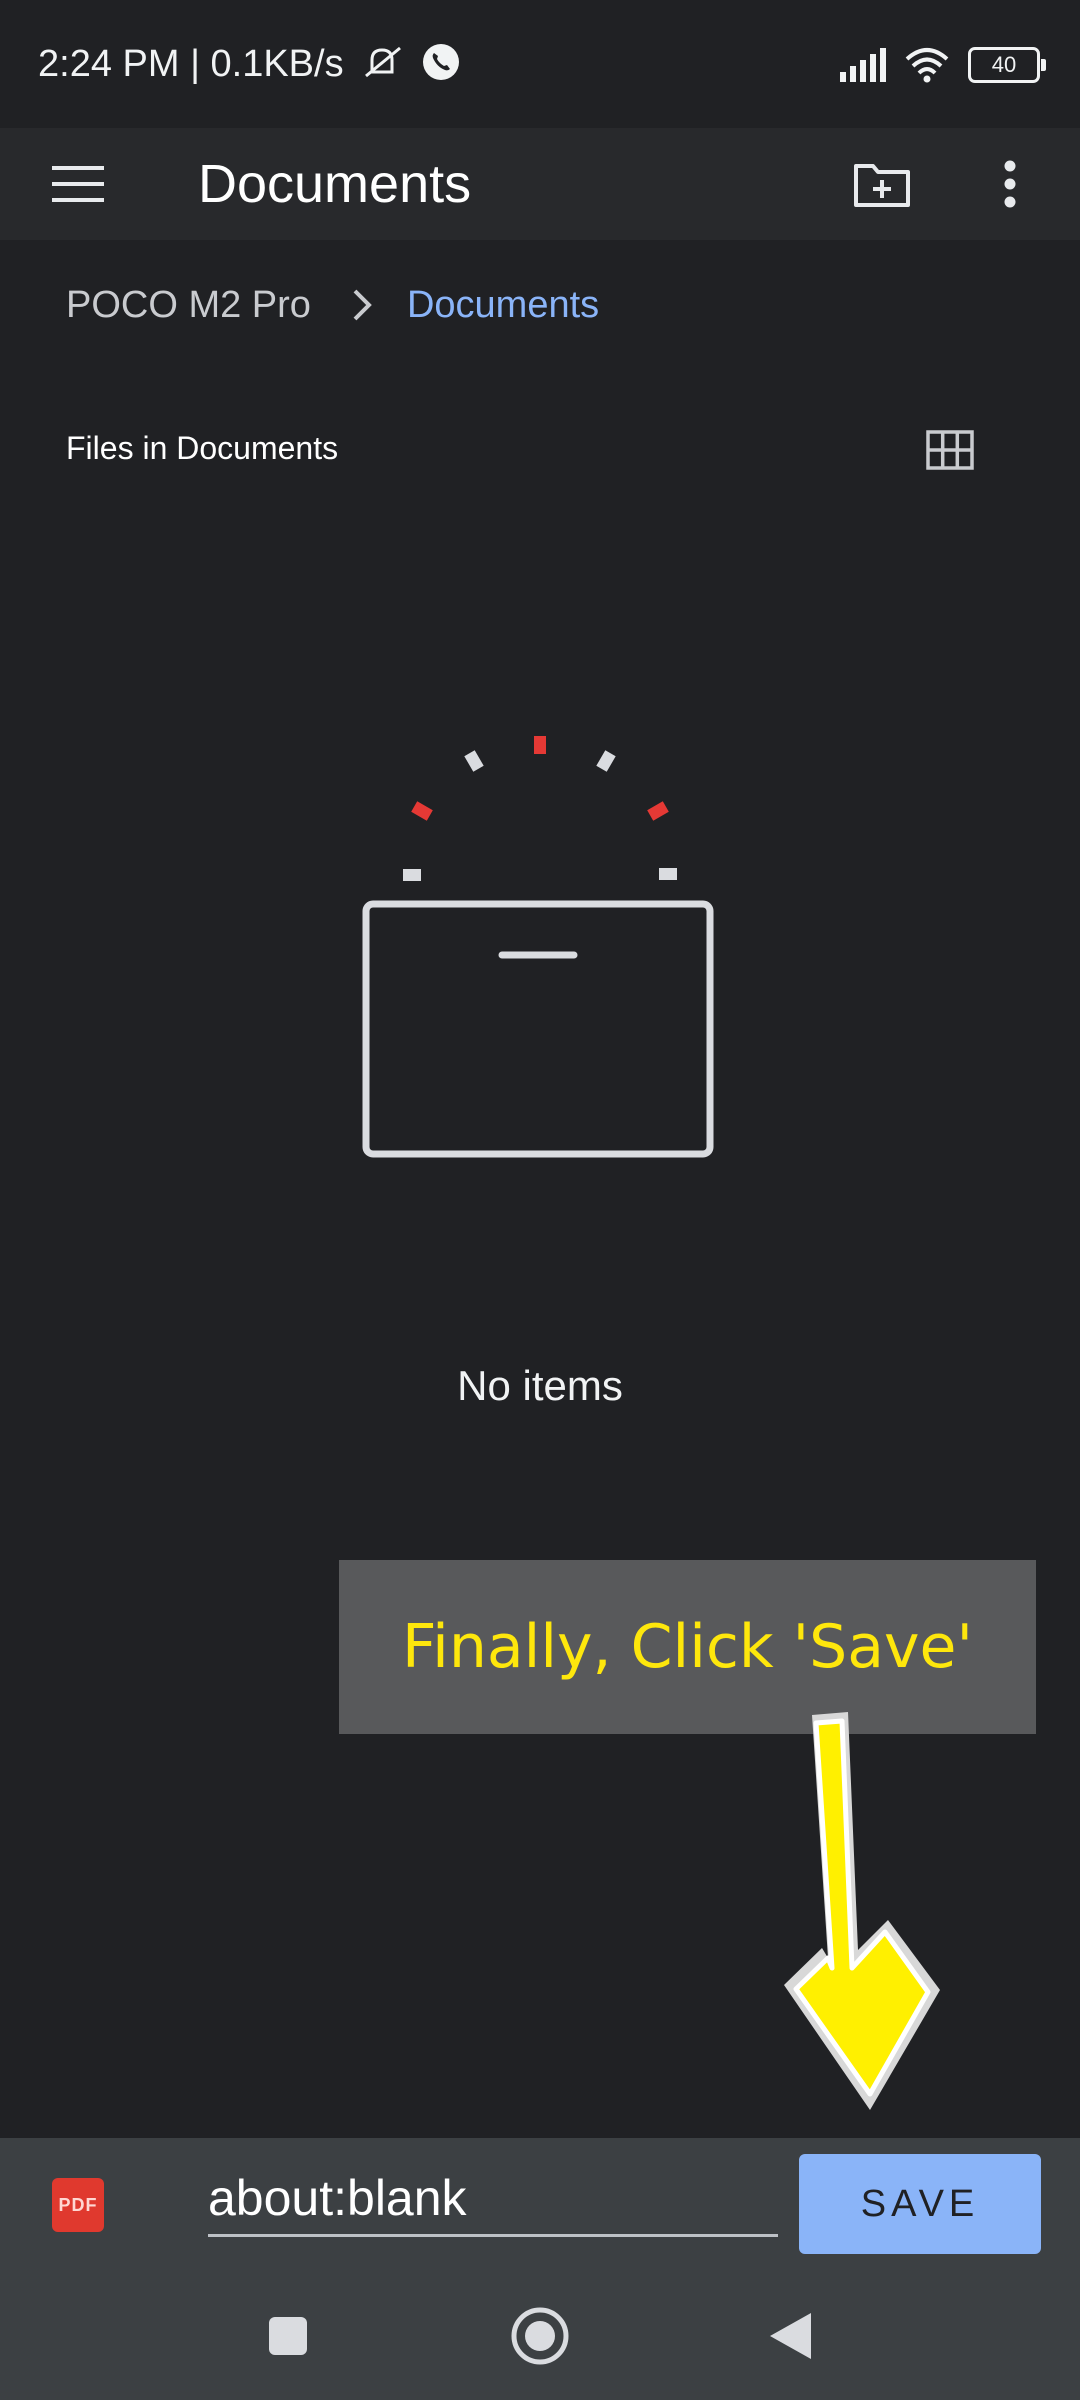 The image size is (1080, 2400). I want to click on app-bar: Documents, so click(540, 184).